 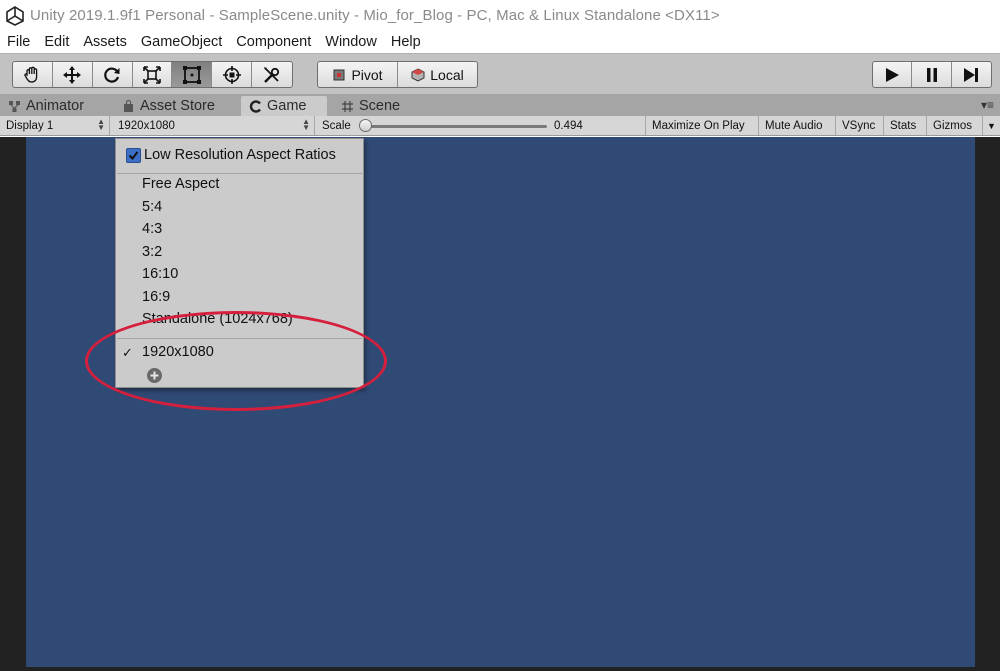 What do you see at coordinates (152, 207) in the screenshot?
I see `aspect-5-4: 5:4` at bounding box center [152, 207].